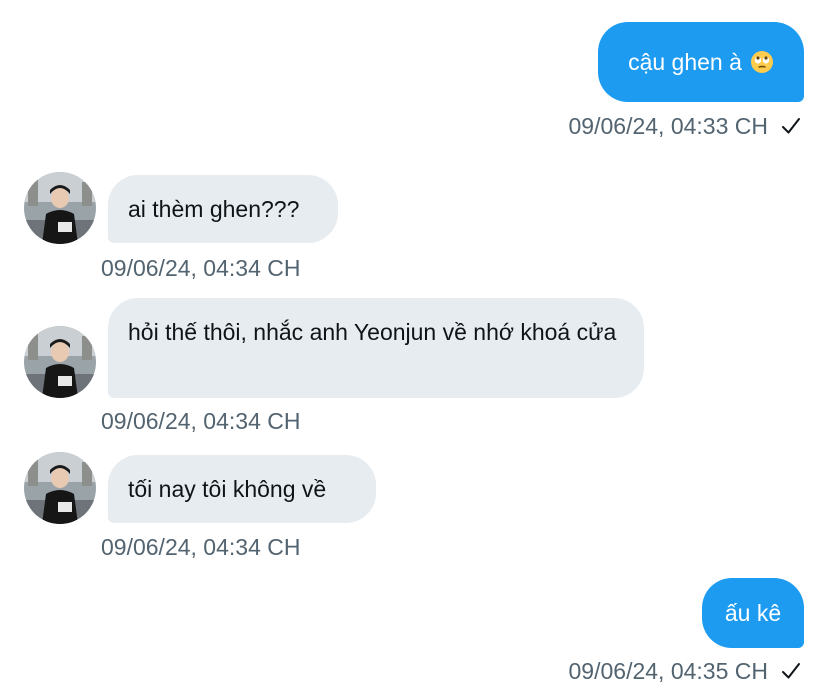 Image resolution: width=828 pixels, height=698 pixels. Describe the element at coordinates (214, 209) in the screenshot. I see `message-text: ai thèm ghen???` at that location.